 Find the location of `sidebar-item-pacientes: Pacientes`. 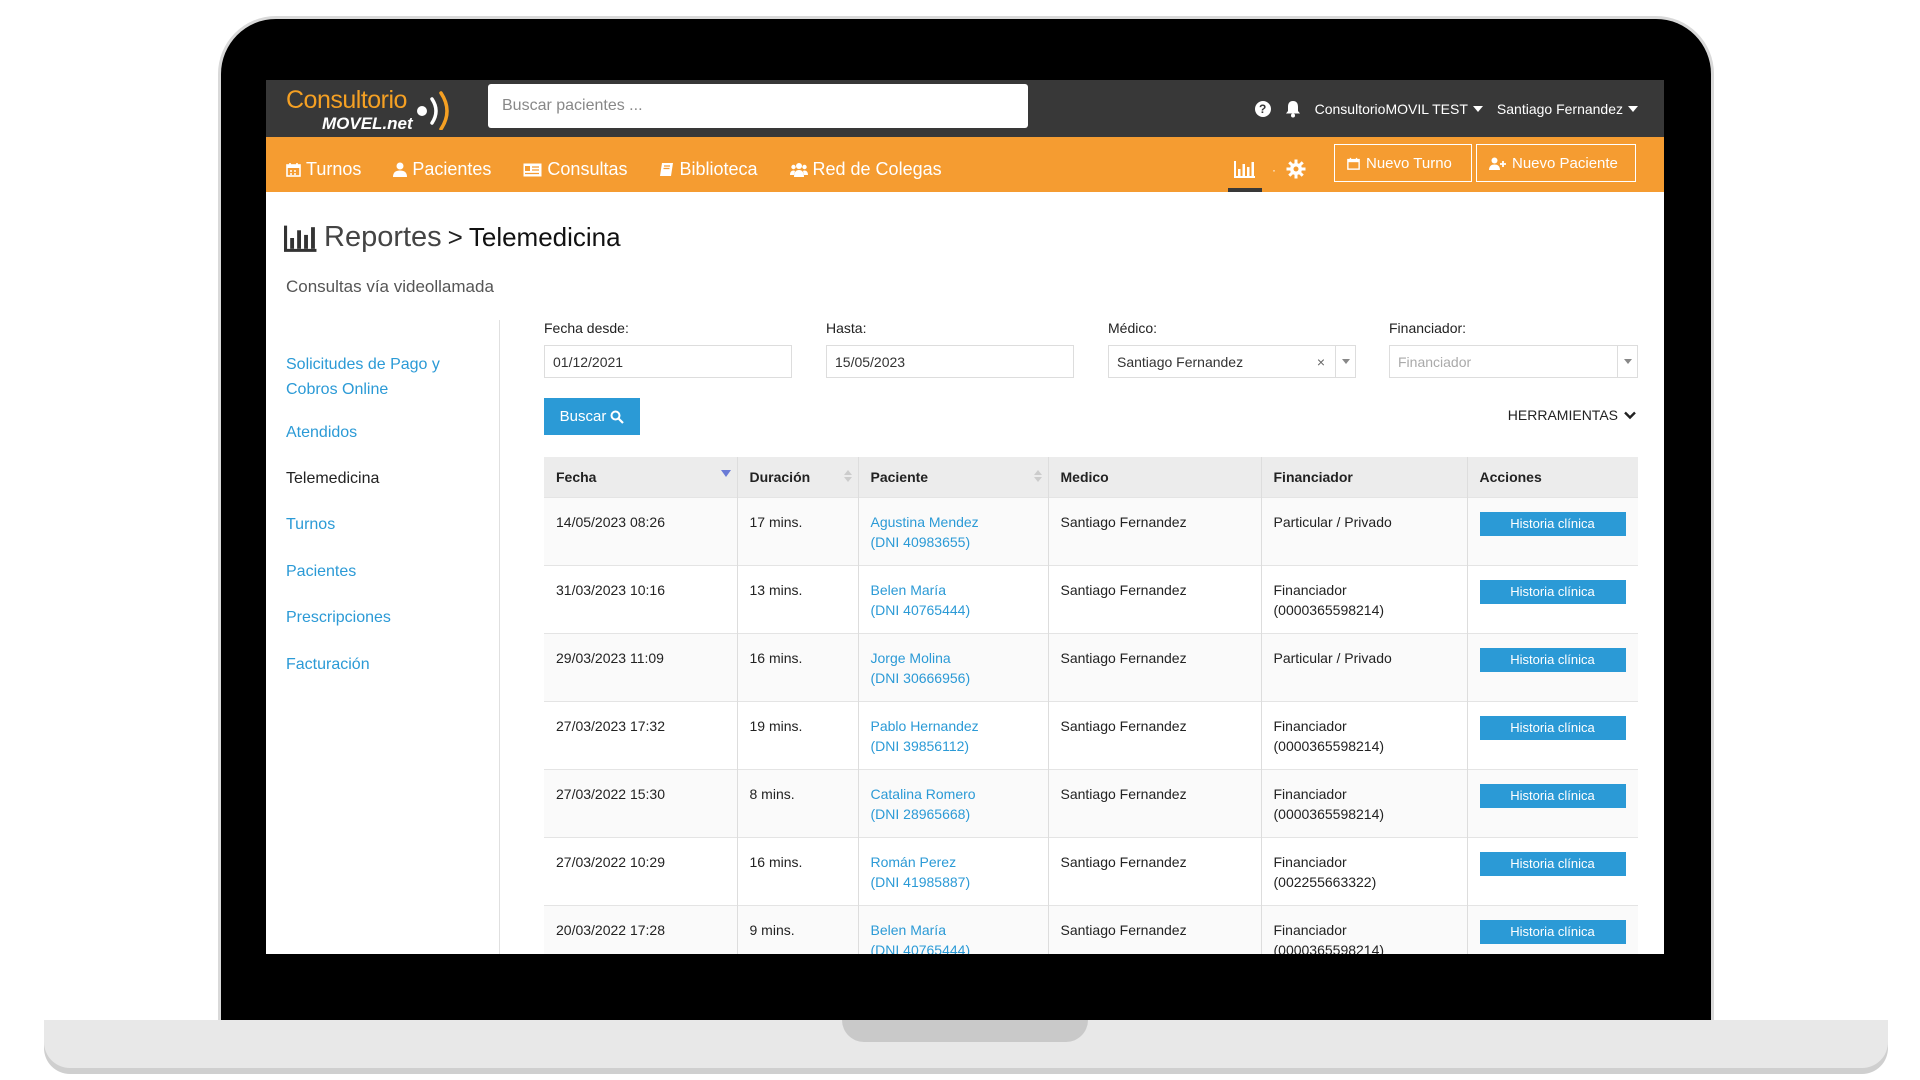

sidebar-item-pacientes: Pacientes is located at coordinates (386, 571).